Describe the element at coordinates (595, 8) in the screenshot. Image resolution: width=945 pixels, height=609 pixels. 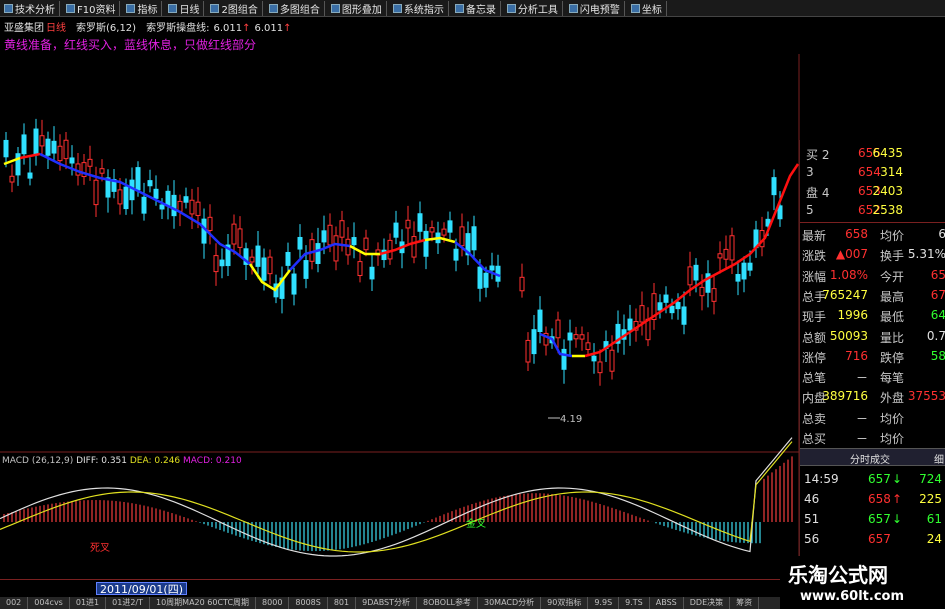
I see `toolbar-button-10: 闪电预警` at that location.